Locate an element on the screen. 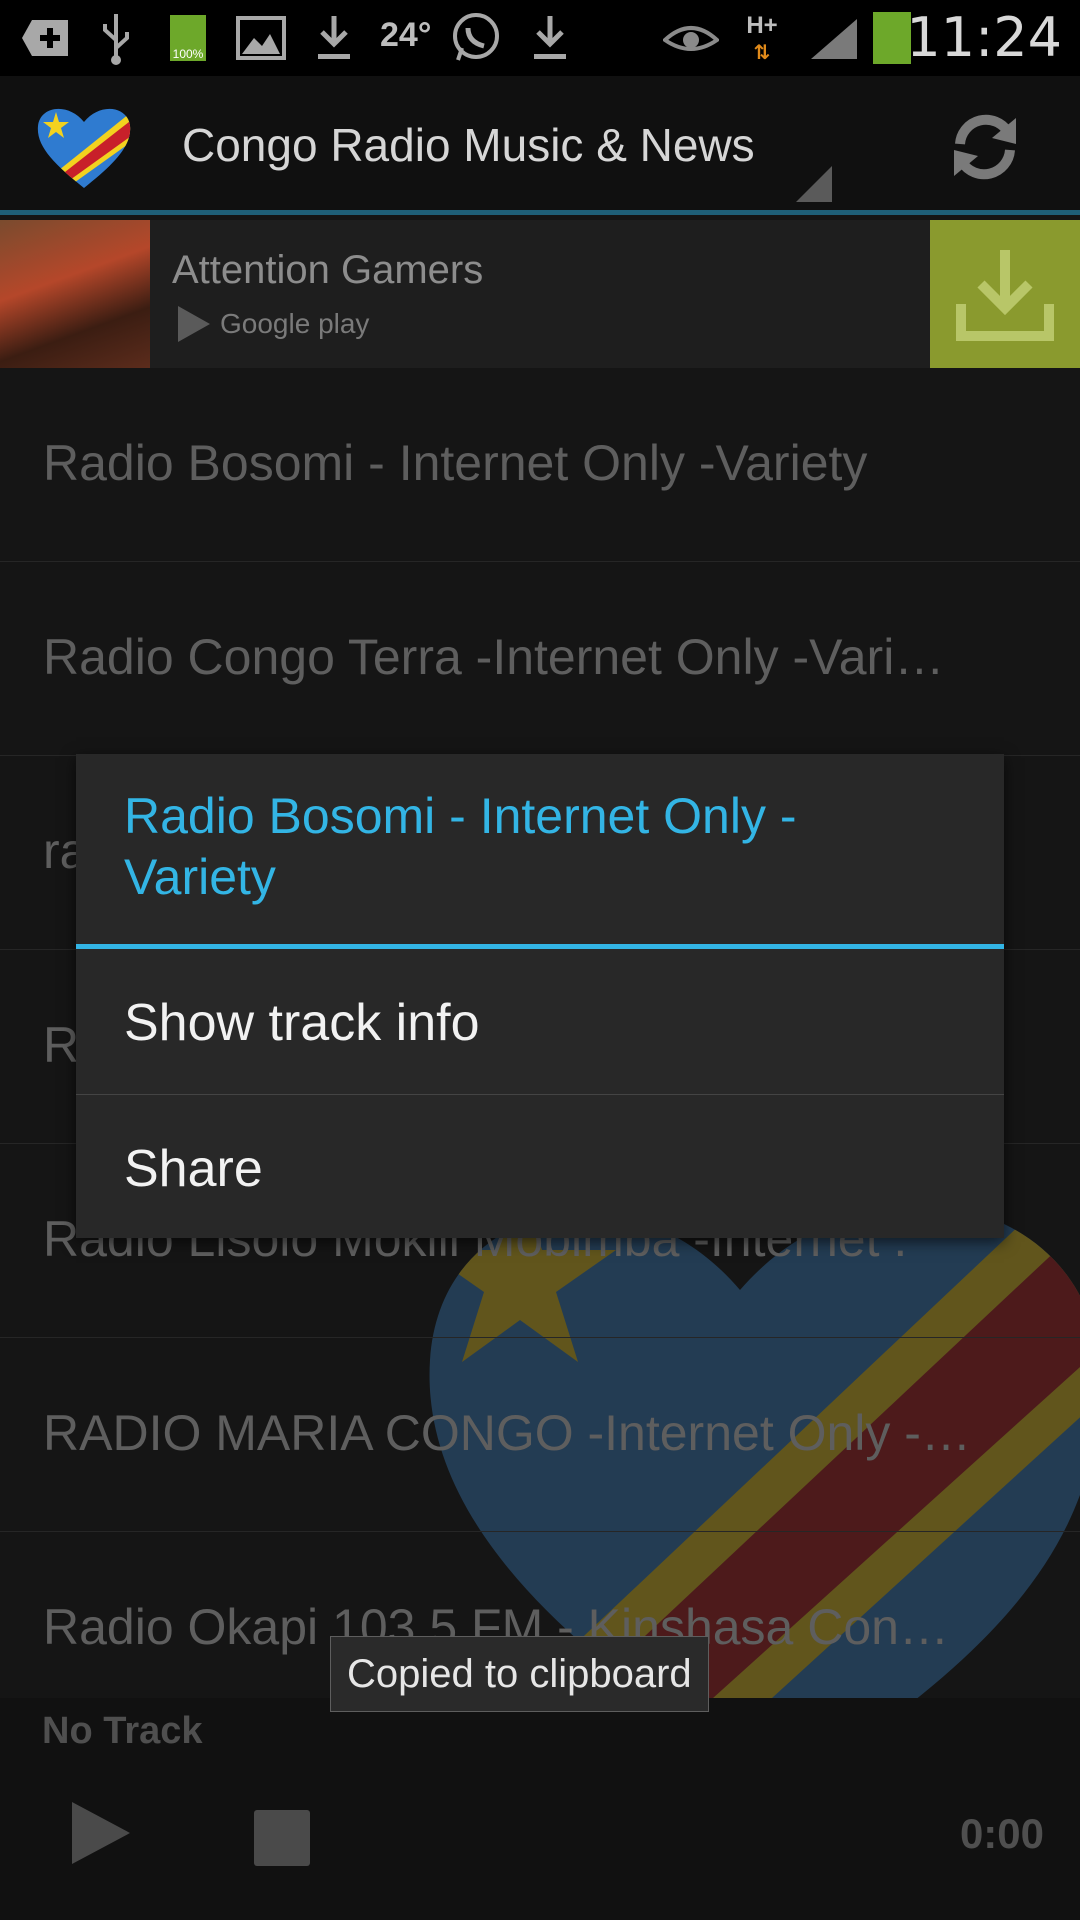 Image resolution: width=1080 pixels, height=1920 pixels. google-play-badge: Google play is located at coordinates (272, 324).